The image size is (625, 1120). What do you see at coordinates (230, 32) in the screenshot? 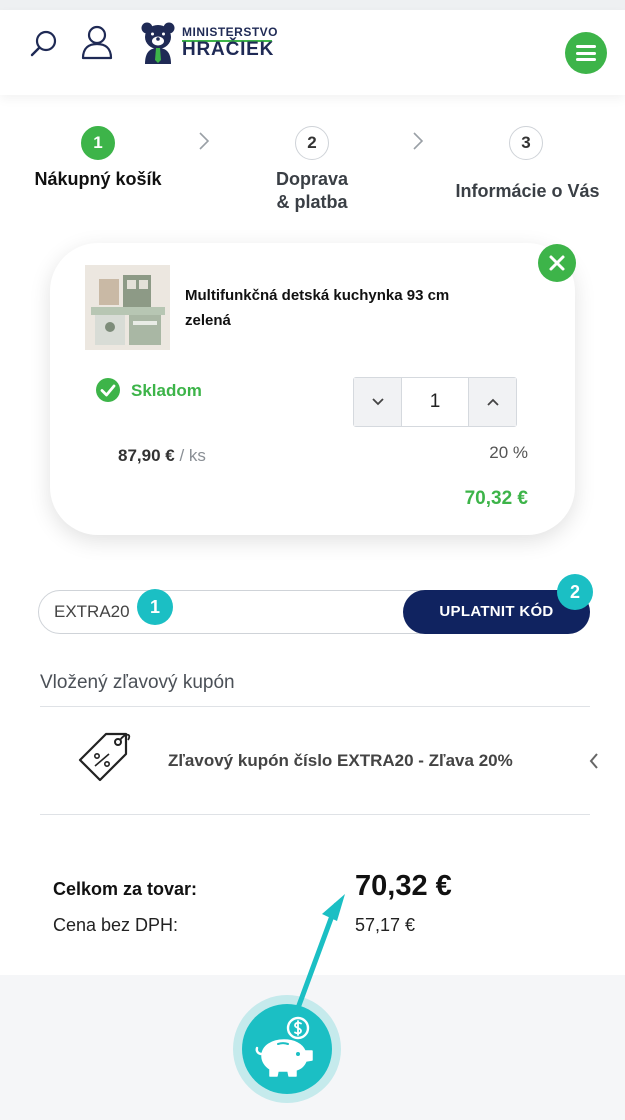
I see `logo-text-top: MINISTERSTVO` at bounding box center [230, 32].